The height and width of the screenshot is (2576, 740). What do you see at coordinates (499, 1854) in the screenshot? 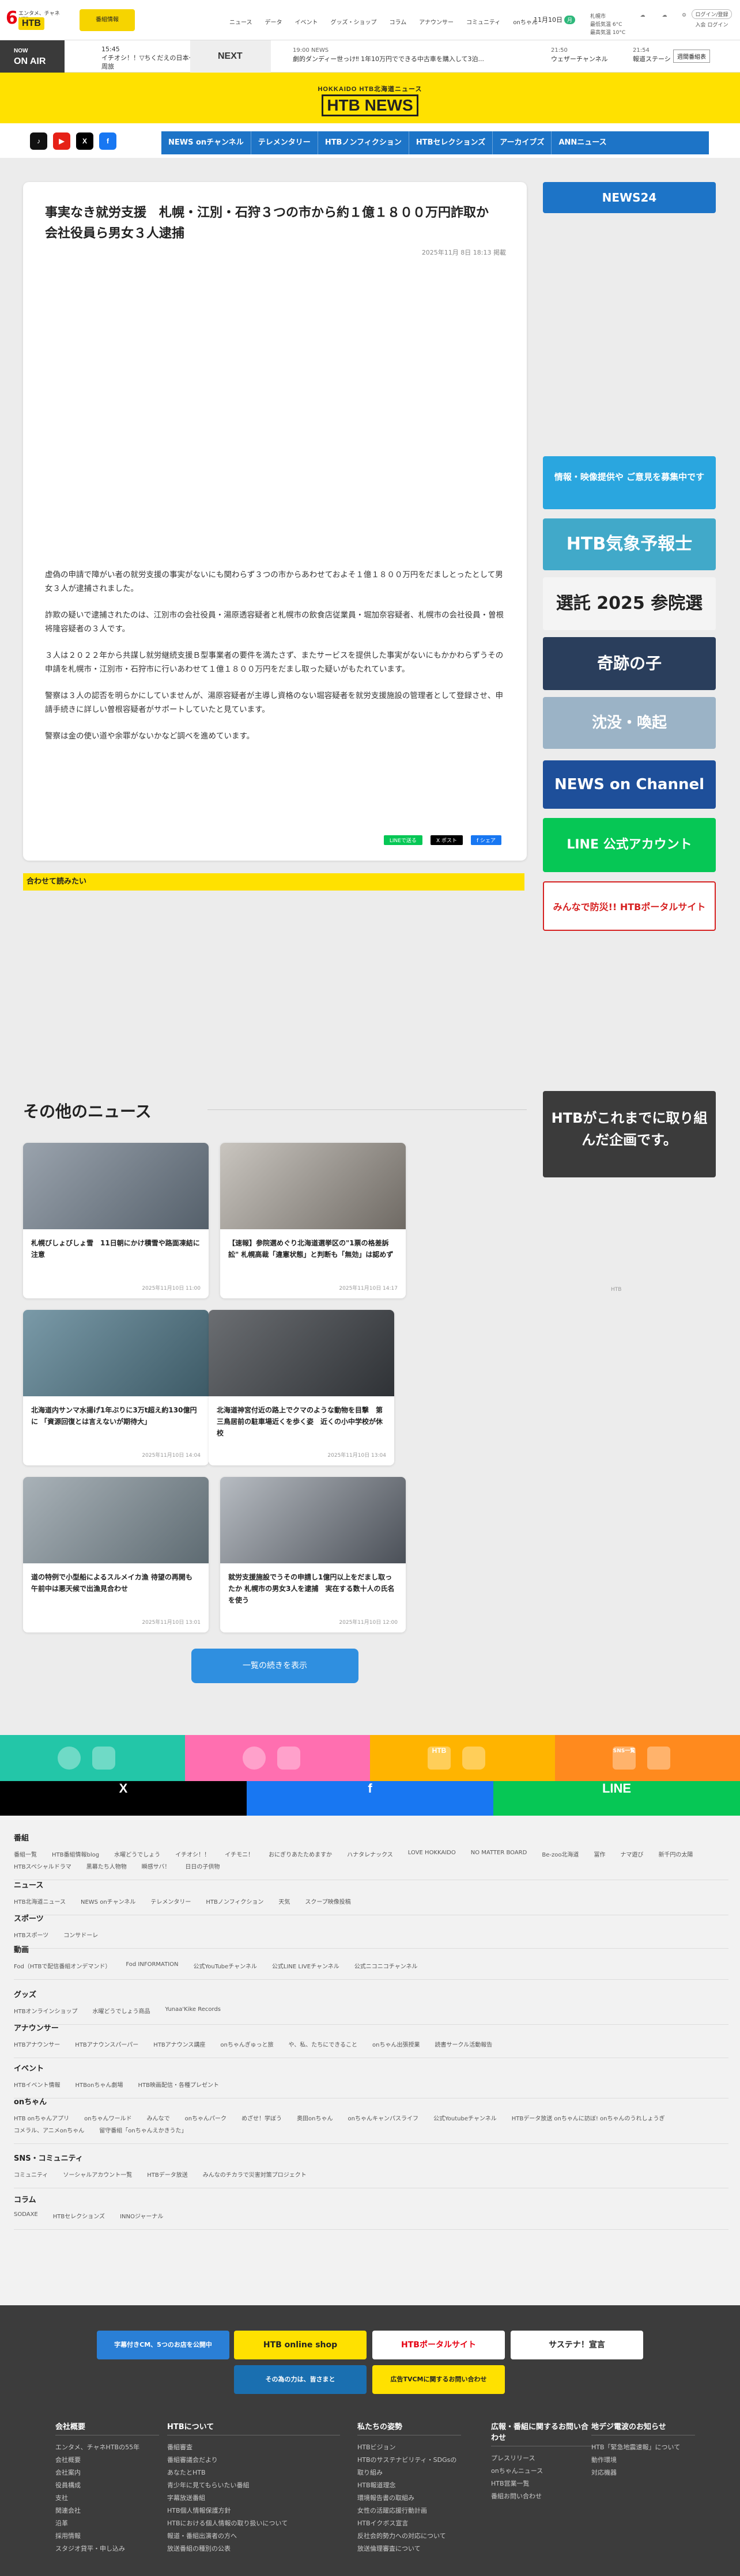
I see `sitemap-link: NO MATTER BOARD` at bounding box center [499, 1854].